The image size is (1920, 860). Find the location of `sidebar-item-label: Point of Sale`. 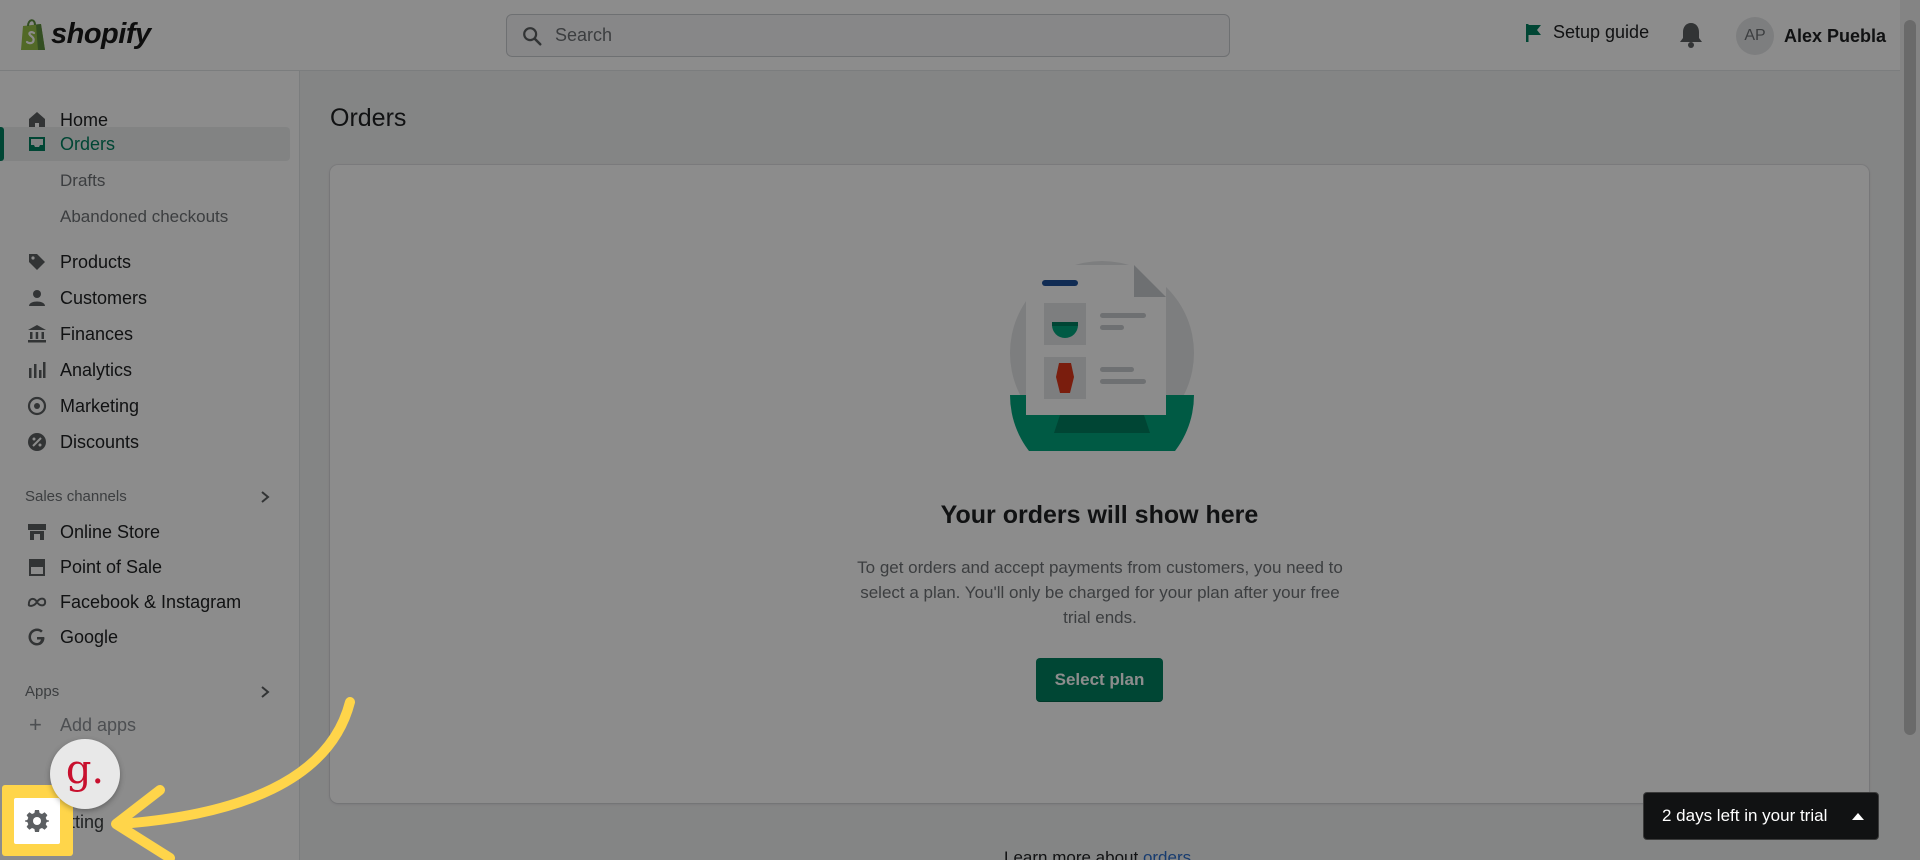

sidebar-item-label: Point of Sale is located at coordinates (111, 566).